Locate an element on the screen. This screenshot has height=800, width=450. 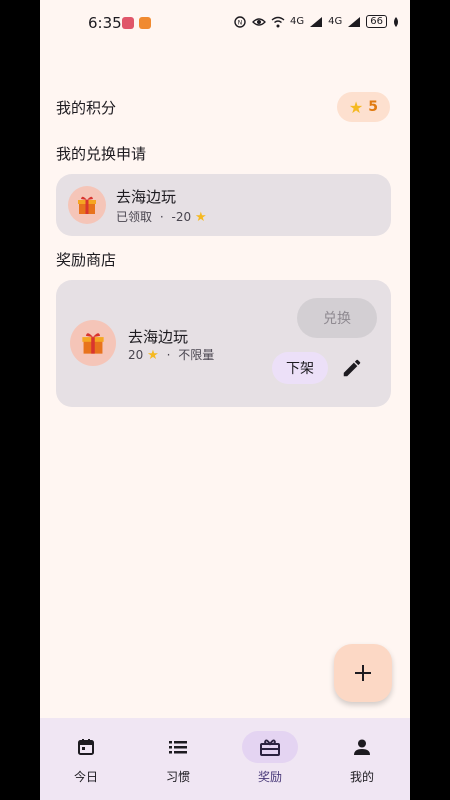
shop-title: 奖励商店 is located at coordinates (86, 260).